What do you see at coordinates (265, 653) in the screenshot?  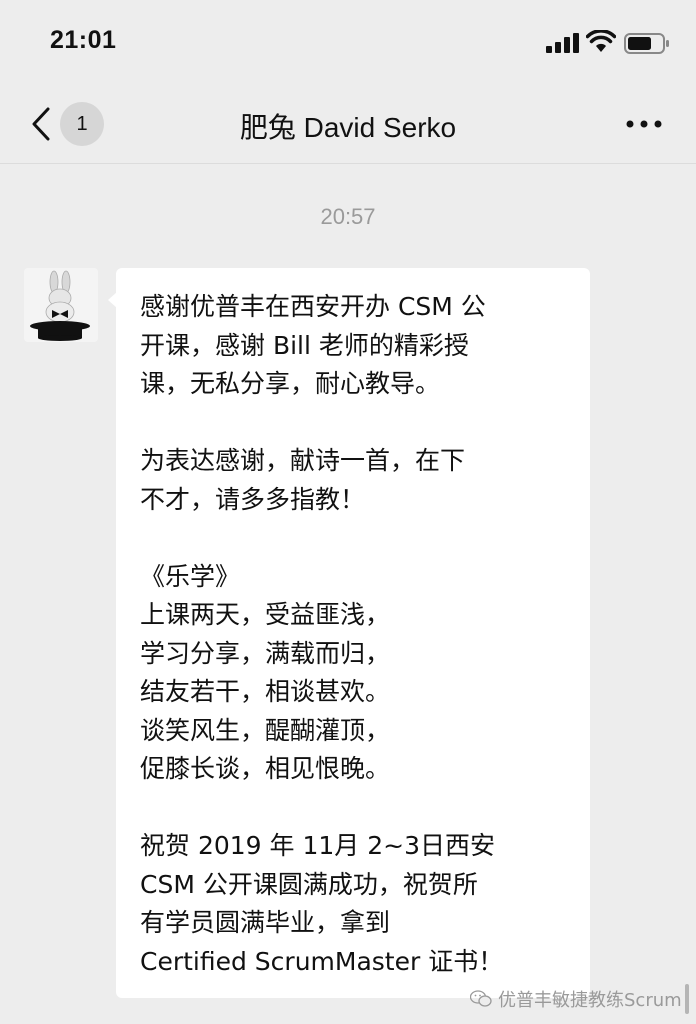 I see `message-line: 学习分享，满载而归，` at bounding box center [265, 653].